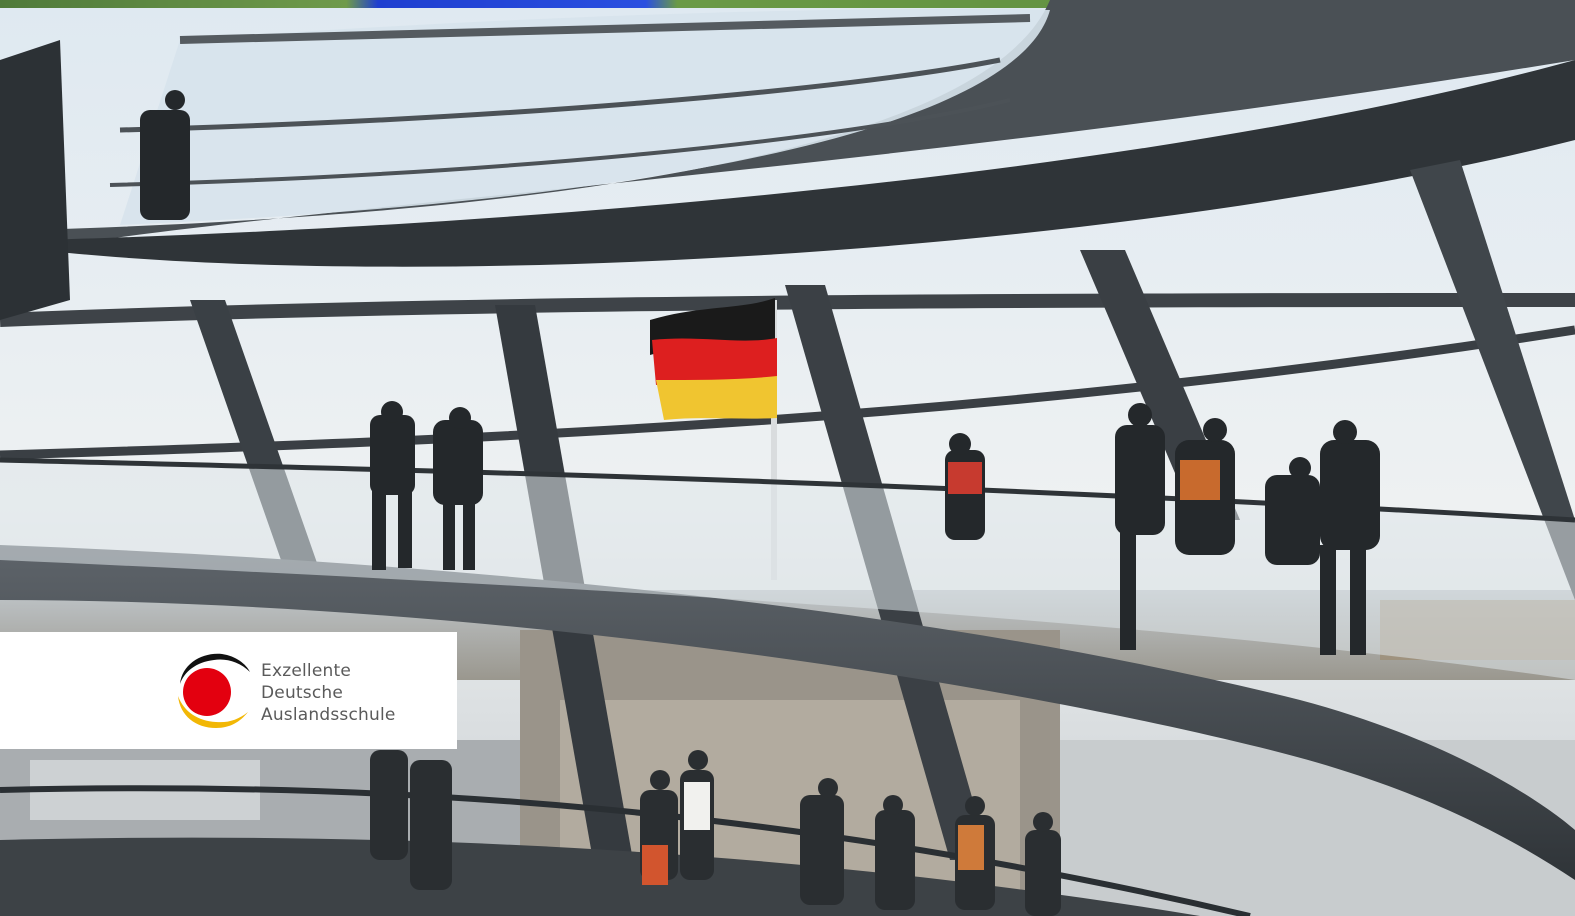  Describe the element at coordinates (306, 671) in the screenshot. I see `logo-line-1: Exzellente` at that location.